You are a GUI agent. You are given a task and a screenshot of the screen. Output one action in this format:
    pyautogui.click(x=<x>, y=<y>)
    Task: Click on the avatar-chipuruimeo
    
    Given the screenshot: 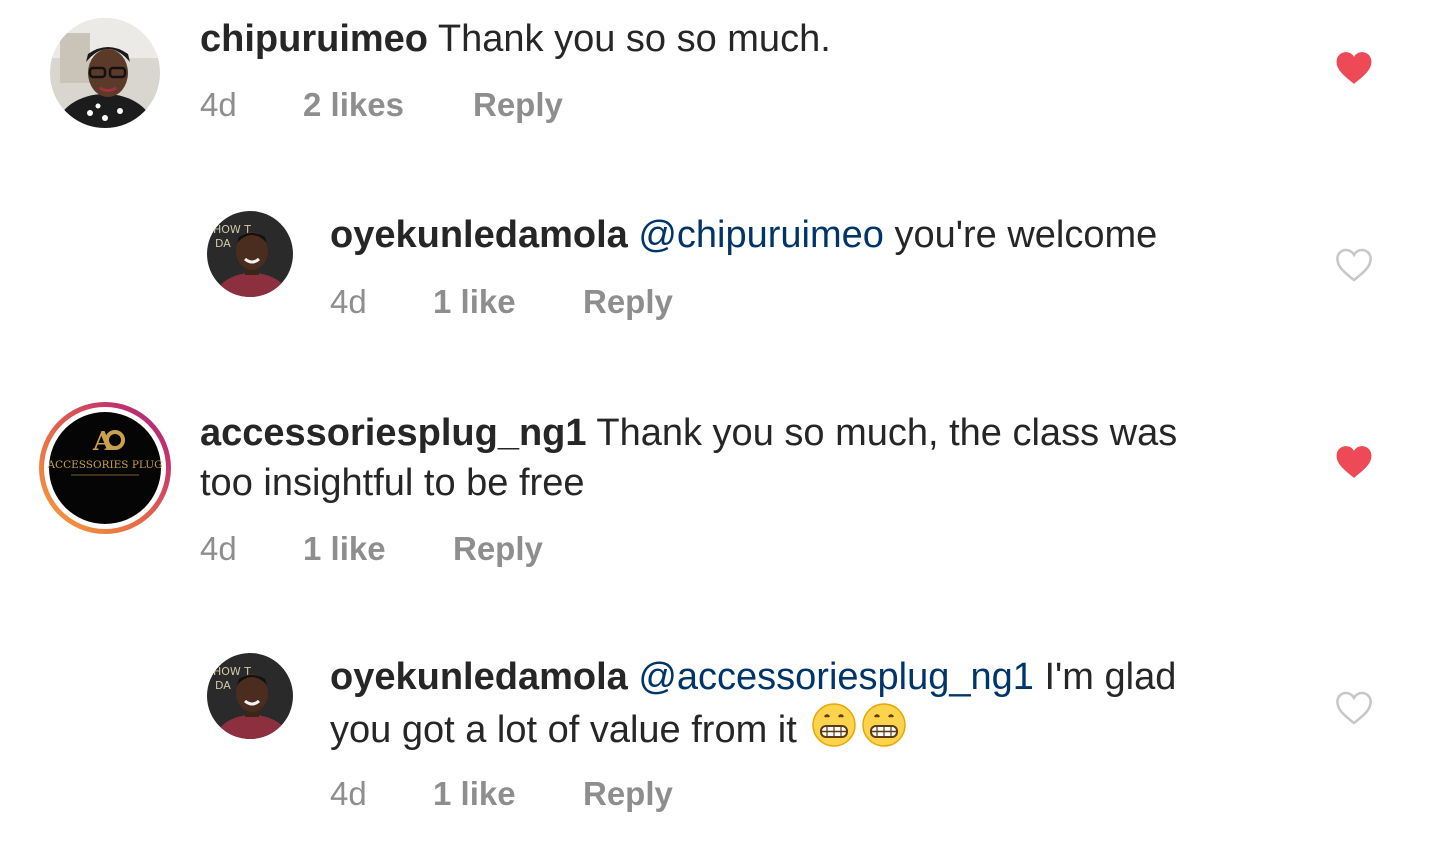 What is the action you would take?
    pyautogui.click(x=105, y=73)
    